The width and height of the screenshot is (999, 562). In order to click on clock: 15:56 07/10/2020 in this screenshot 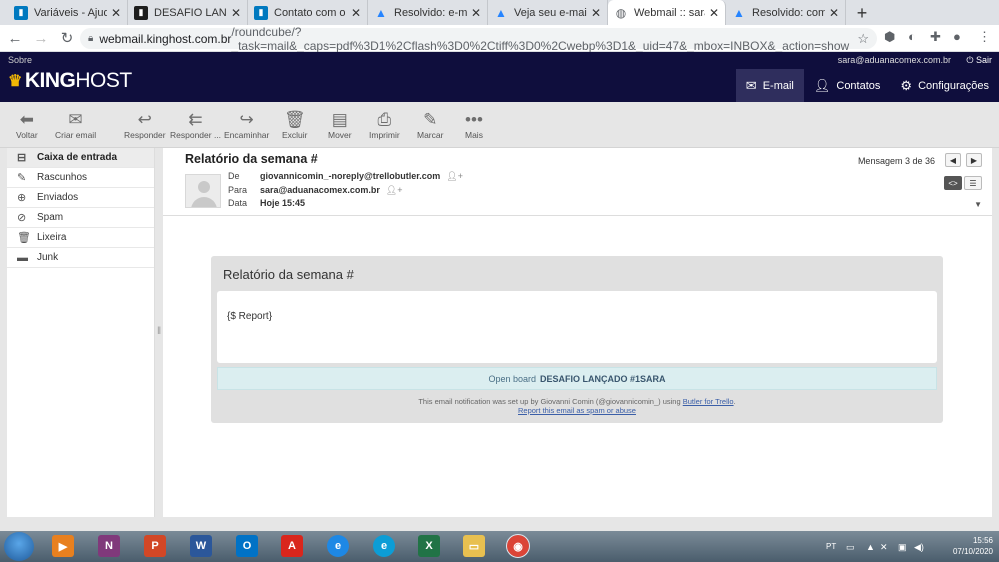, I will do `click(973, 546)`.